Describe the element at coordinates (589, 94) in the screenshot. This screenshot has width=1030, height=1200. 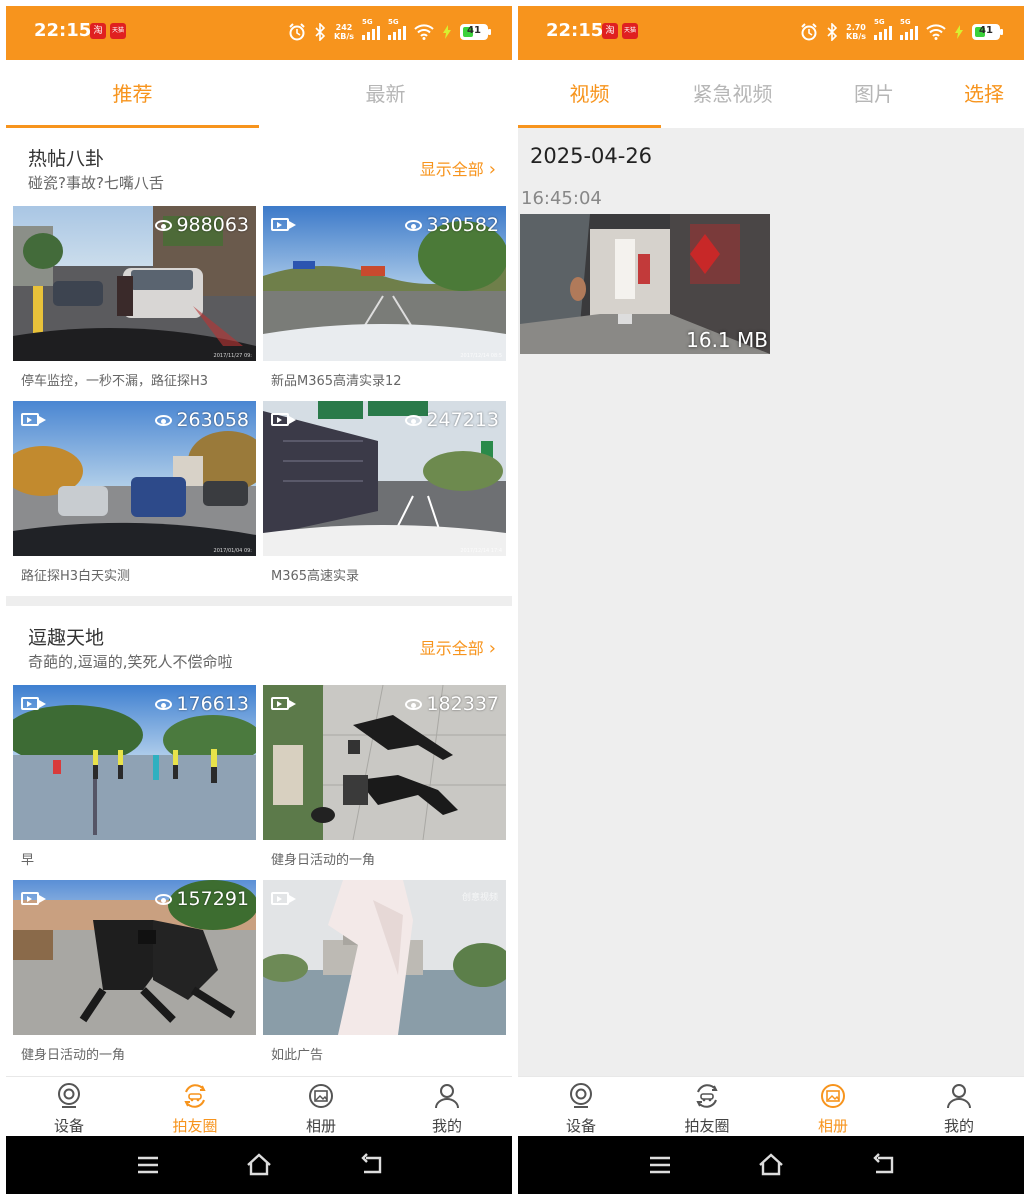
I see `tab-videos: 视频` at that location.